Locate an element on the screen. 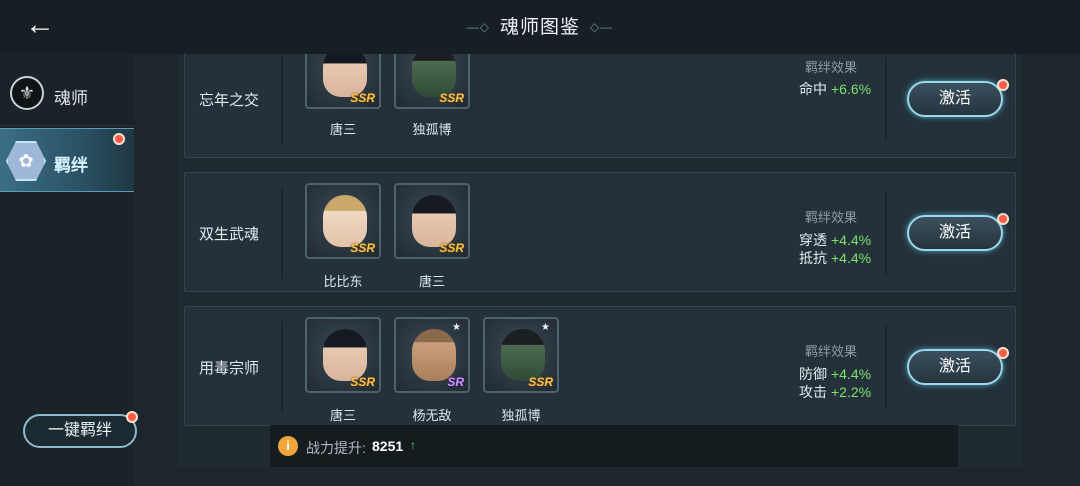 This screenshot has width=1080, height=486. page-title-wrap: —◇ 魂师图鉴 ◇— is located at coordinates (540, 25).